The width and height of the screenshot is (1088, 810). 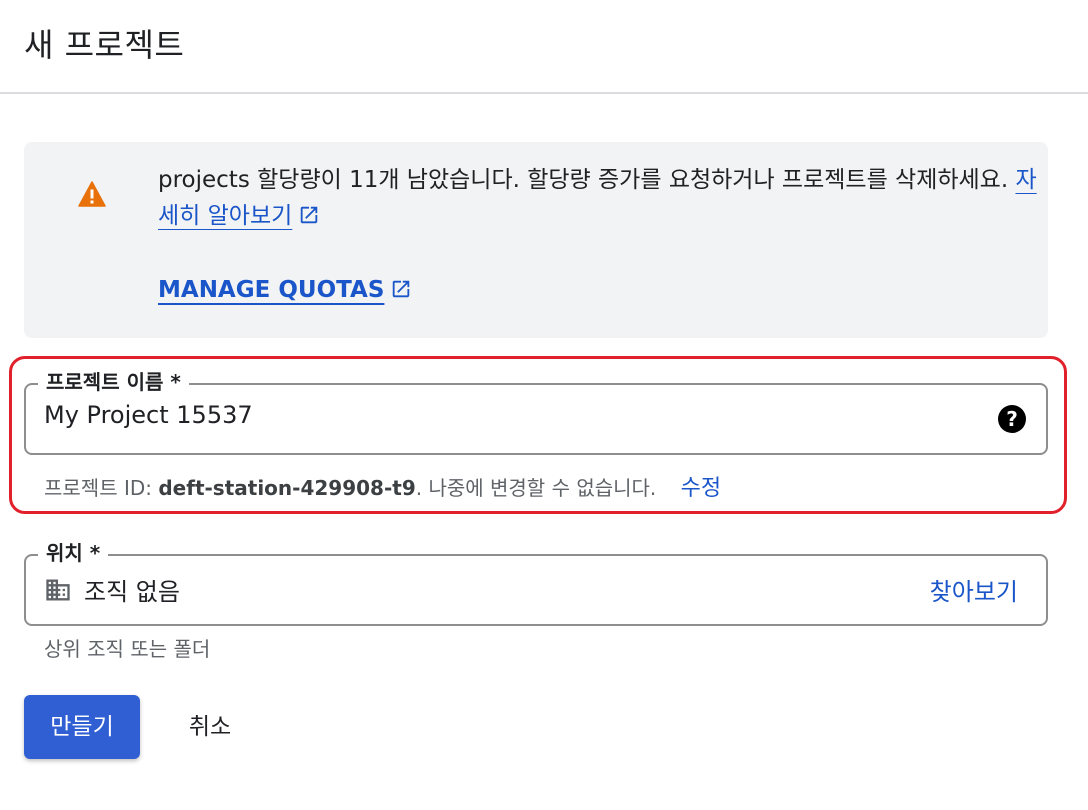 What do you see at coordinates (132, 592) in the screenshot?
I see `location-value: 조직 없음` at bounding box center [132, 592].